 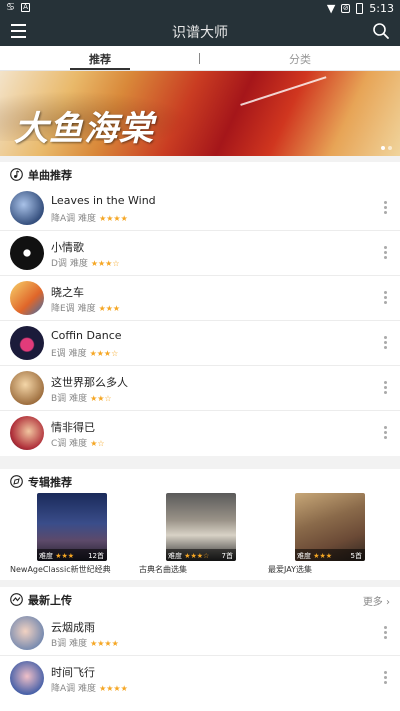 What do you see at coordinates (100, 59) in the screenshot?
I see `tab-recommend: 推荐` at bounding box center [100, 59].